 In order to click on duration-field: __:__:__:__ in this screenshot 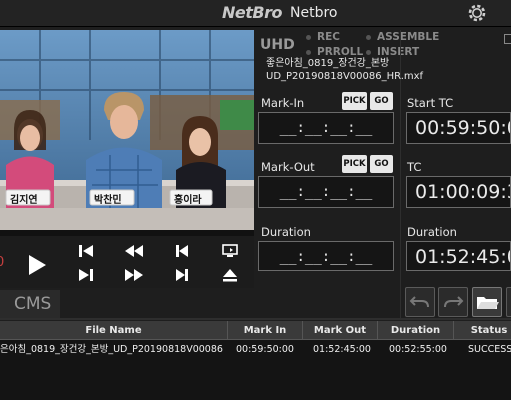, I will do `click(326, 256)`.